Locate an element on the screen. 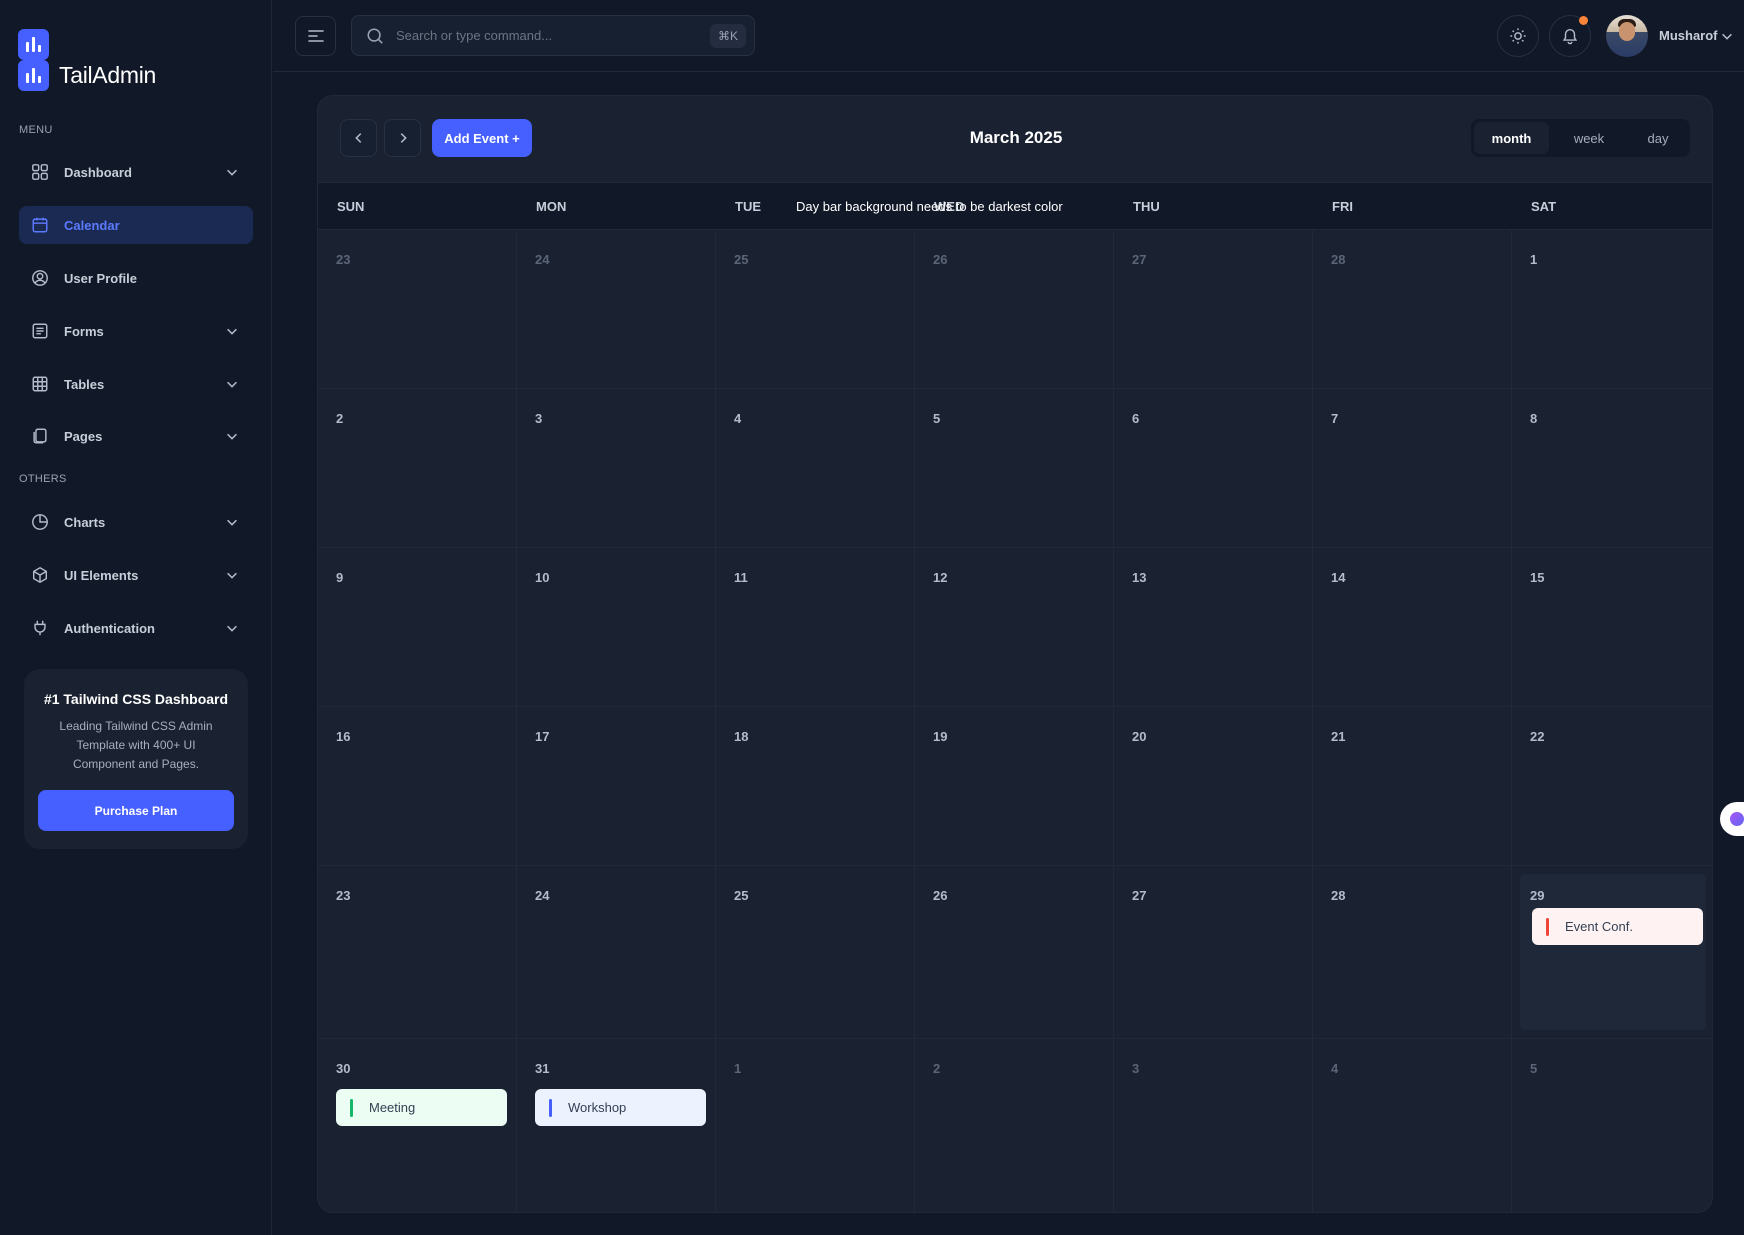  sidebar-item-ui-elements: UI Elements is located at coordinates (136, 575).